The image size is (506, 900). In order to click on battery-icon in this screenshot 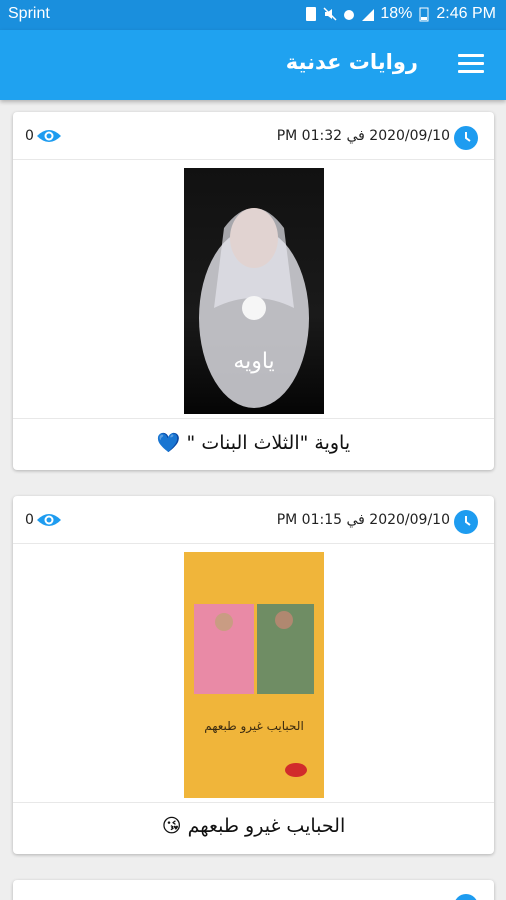, I will do `click(424, 14)`.